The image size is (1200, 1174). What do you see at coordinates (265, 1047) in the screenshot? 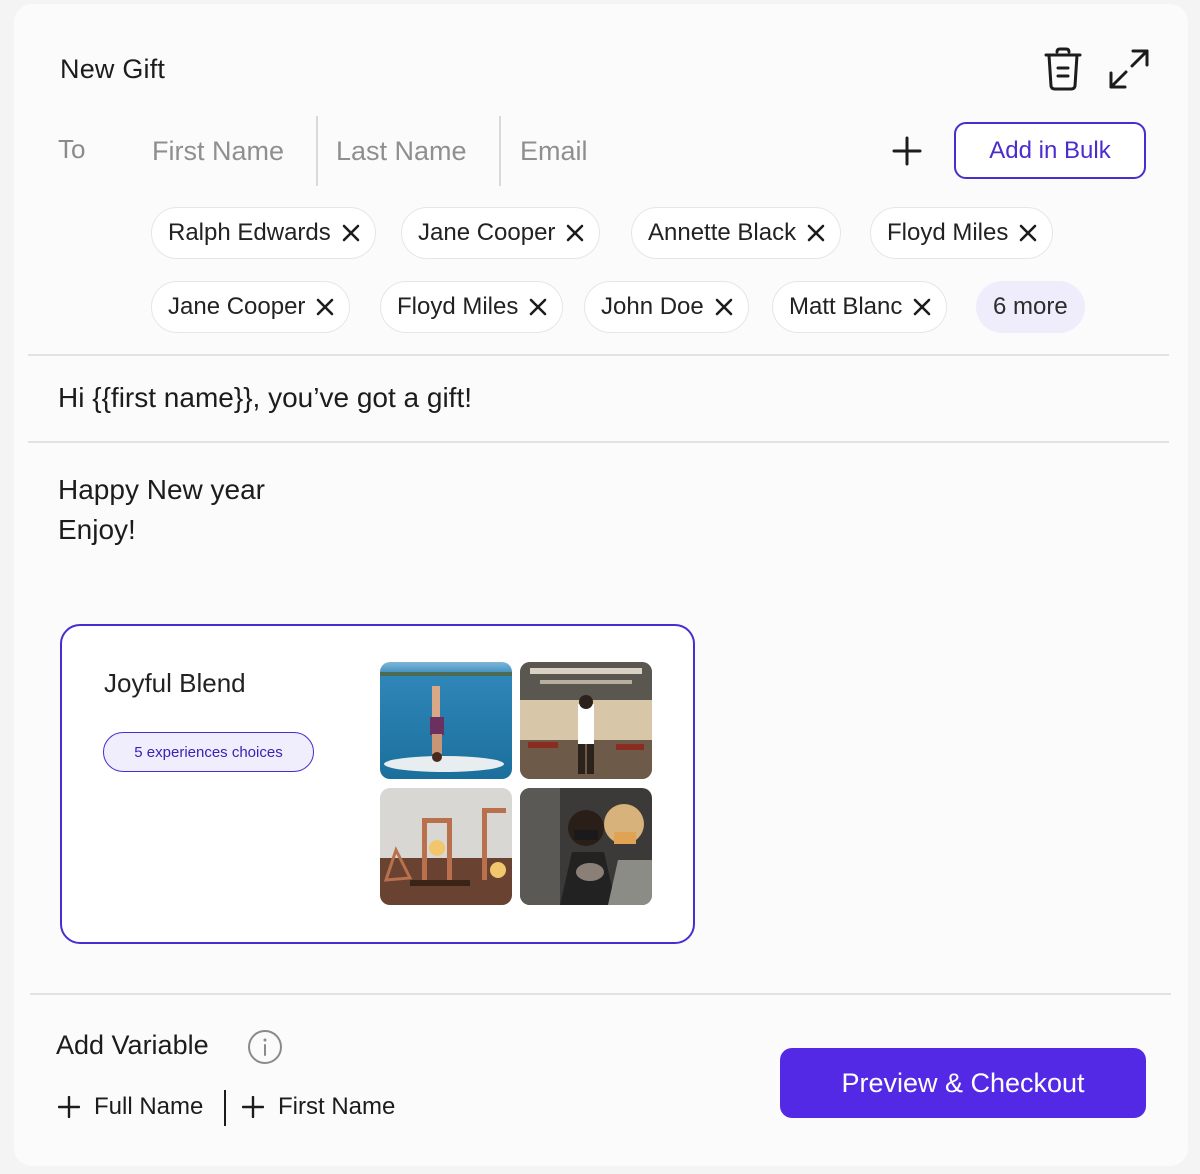
I see `info-icon` at bounding box center [265, 1047].